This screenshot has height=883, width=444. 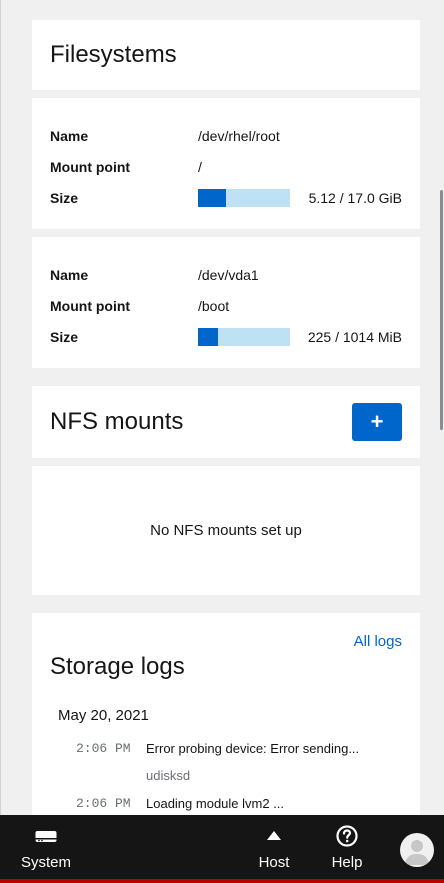 What do you see at coordinates (239, 135) in the screenshot?
I see `filesystem-name: /dev/rhel/root` at bounding box center [239, 135].